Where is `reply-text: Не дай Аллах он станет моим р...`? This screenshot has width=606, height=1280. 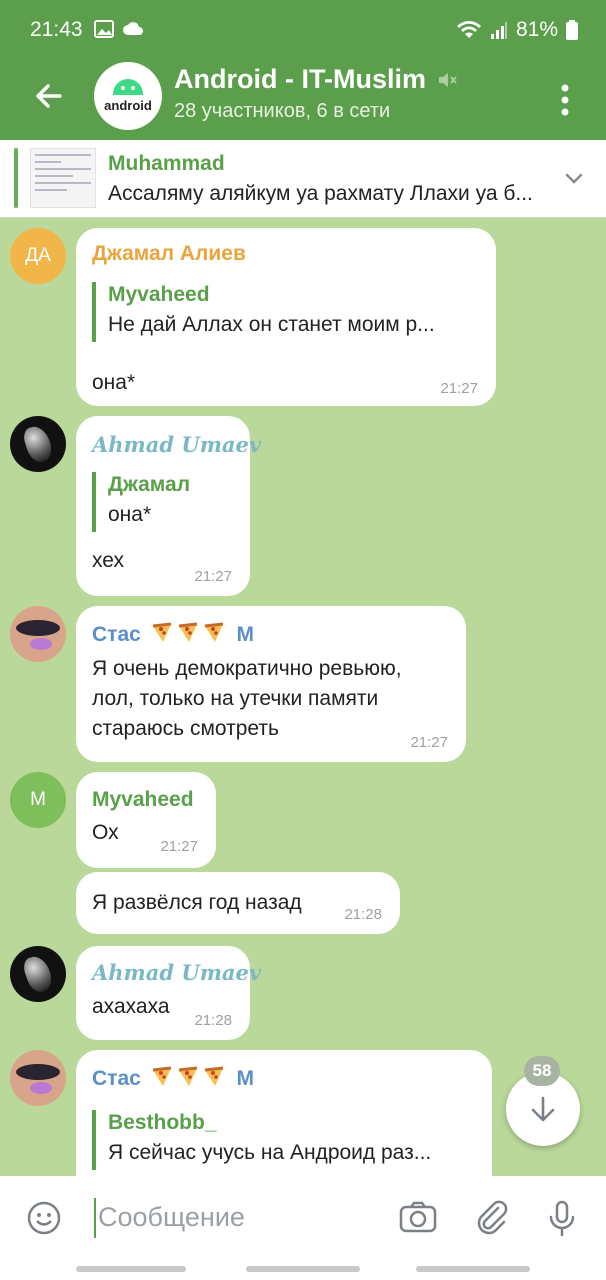 reply-text: Не дай Аллах он станет моим р... is located at coordinates (271, 324).